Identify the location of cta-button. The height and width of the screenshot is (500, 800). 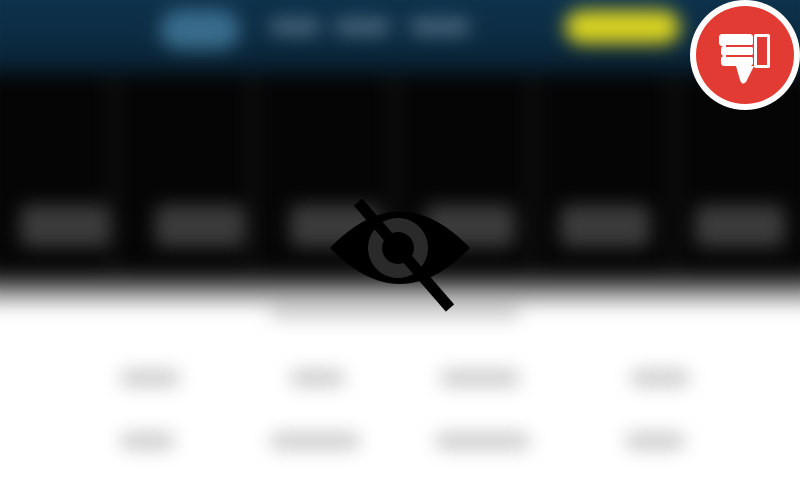
(622, 27).